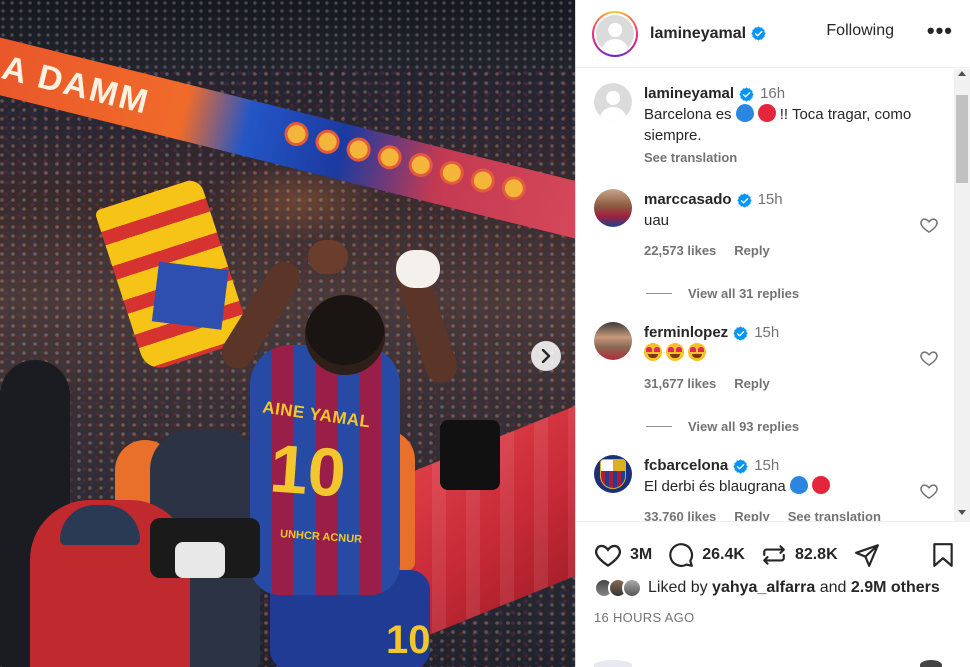 Image resolution: width=970 pixels, height=667 pixels. Describe the element at coordinates (408, 640) in the screenshot. I see `shorts-number: 10` at that location.